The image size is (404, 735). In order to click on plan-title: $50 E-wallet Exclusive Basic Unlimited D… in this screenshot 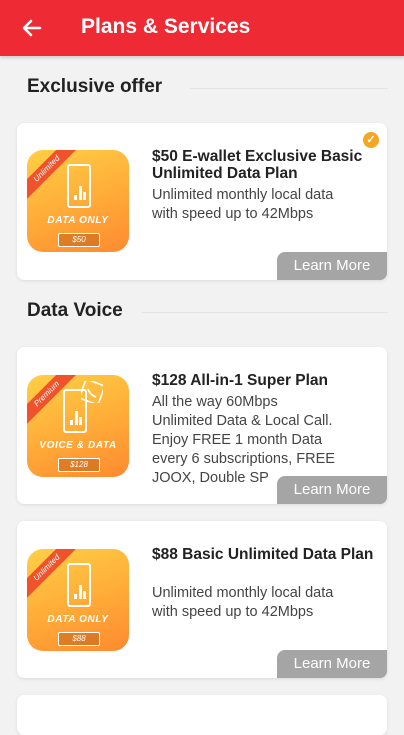, I will do `click(257, 165)`.